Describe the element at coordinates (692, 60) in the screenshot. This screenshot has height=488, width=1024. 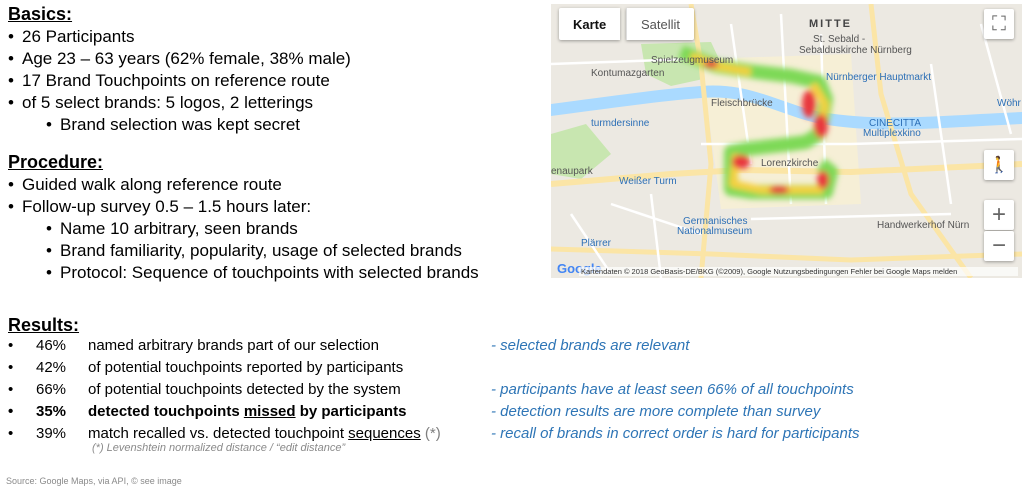
I see `map-label: Spielzeugmuseum` at that location.